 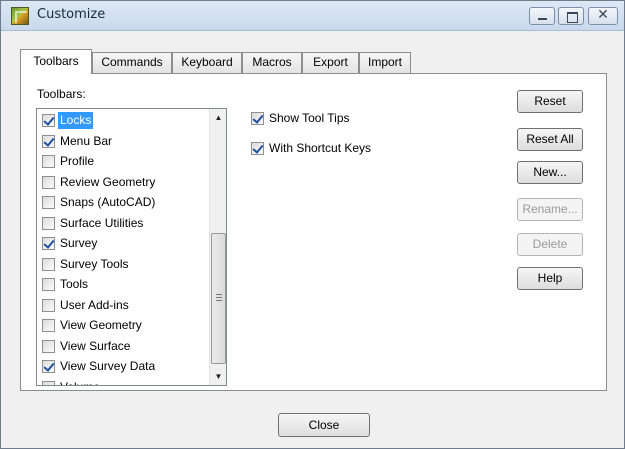 What do you see at coordinates (108, 202) in the screenshot?
I see `list-item-label: Snaps (AutoCAD)` at bounding box center [108, 202].